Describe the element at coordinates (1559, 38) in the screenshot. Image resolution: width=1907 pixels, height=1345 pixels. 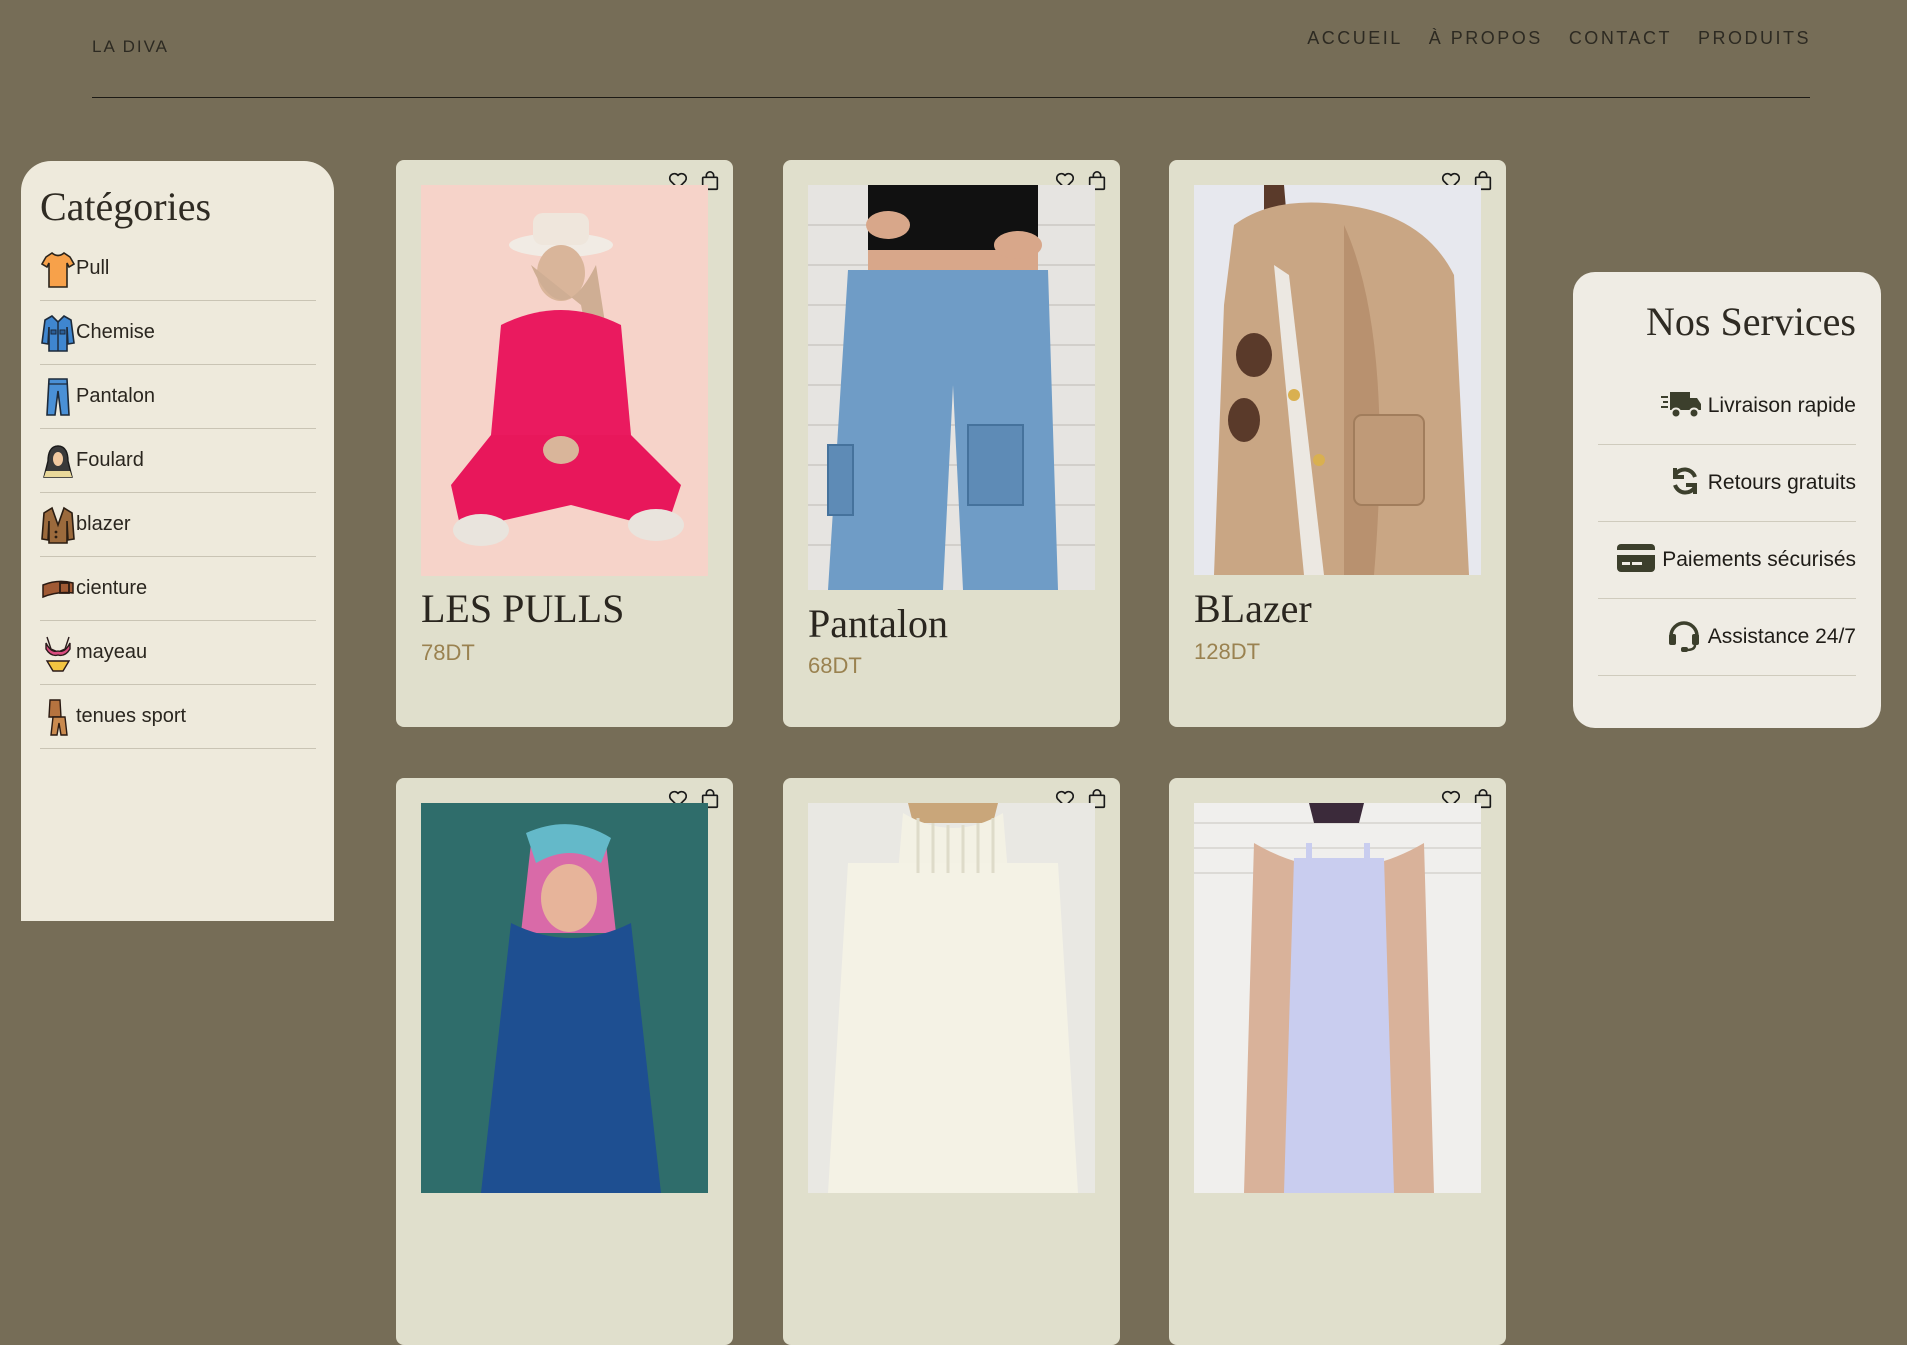
I see `main-nav: ACCUEIL À PROPOS CONTACT PRODUITS` at that location.